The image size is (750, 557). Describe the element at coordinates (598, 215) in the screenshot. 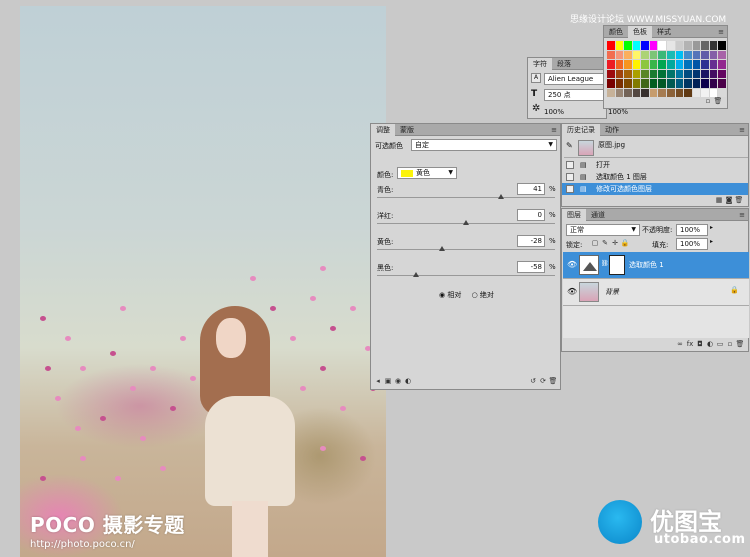

I see `tab-channels: 通道` at that location.